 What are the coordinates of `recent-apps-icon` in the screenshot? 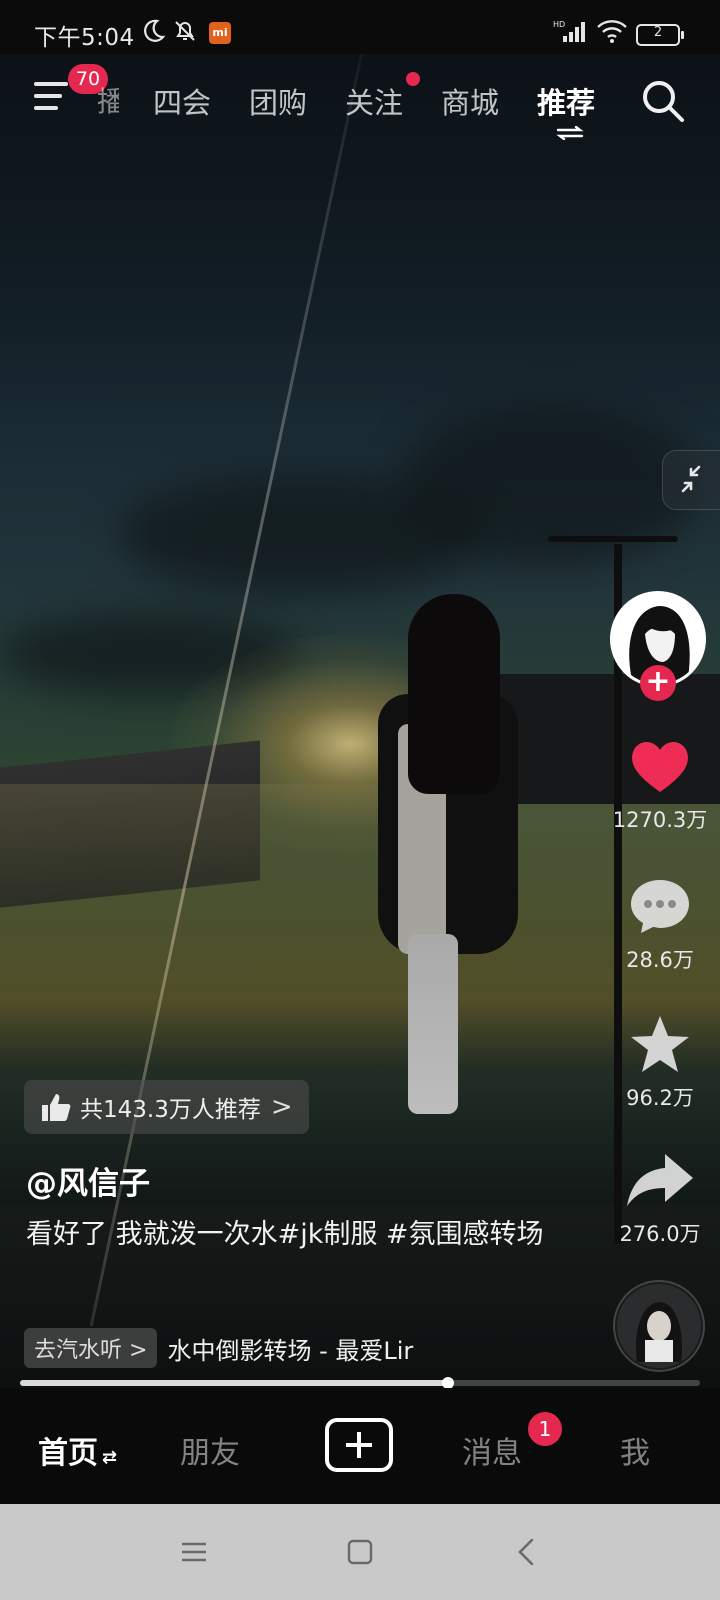 It's located at (194, 1552).